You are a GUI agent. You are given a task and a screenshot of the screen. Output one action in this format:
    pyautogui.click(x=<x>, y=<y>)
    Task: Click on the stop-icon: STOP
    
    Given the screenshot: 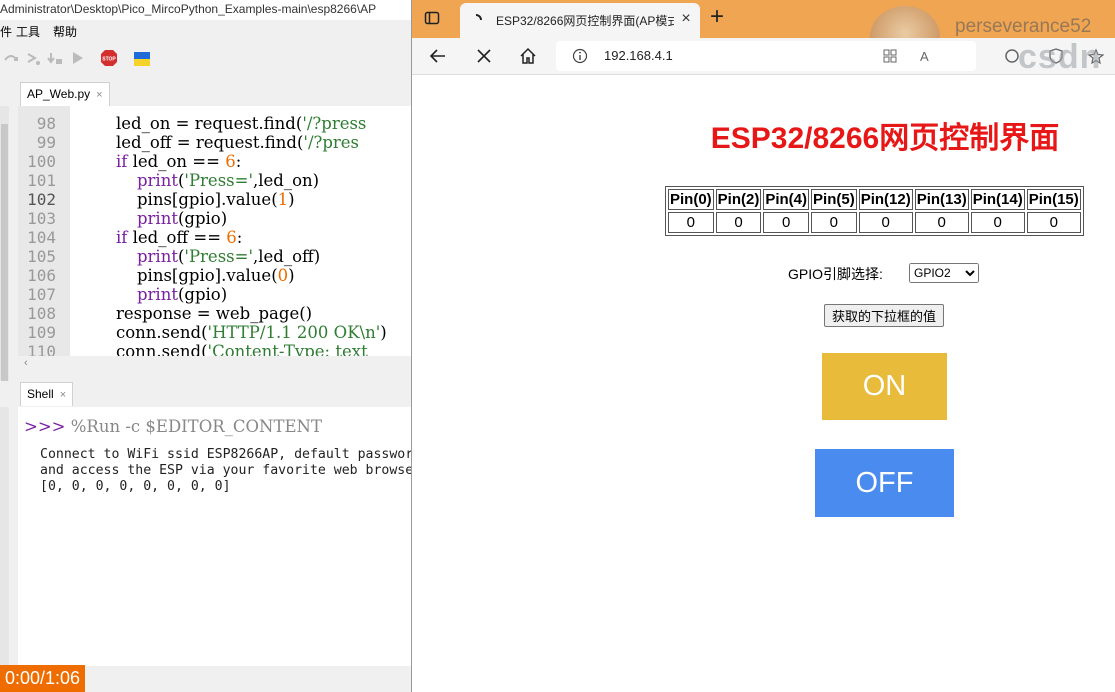 What is the action you would take?
    pyautogui.click(x=109, y=58)
    